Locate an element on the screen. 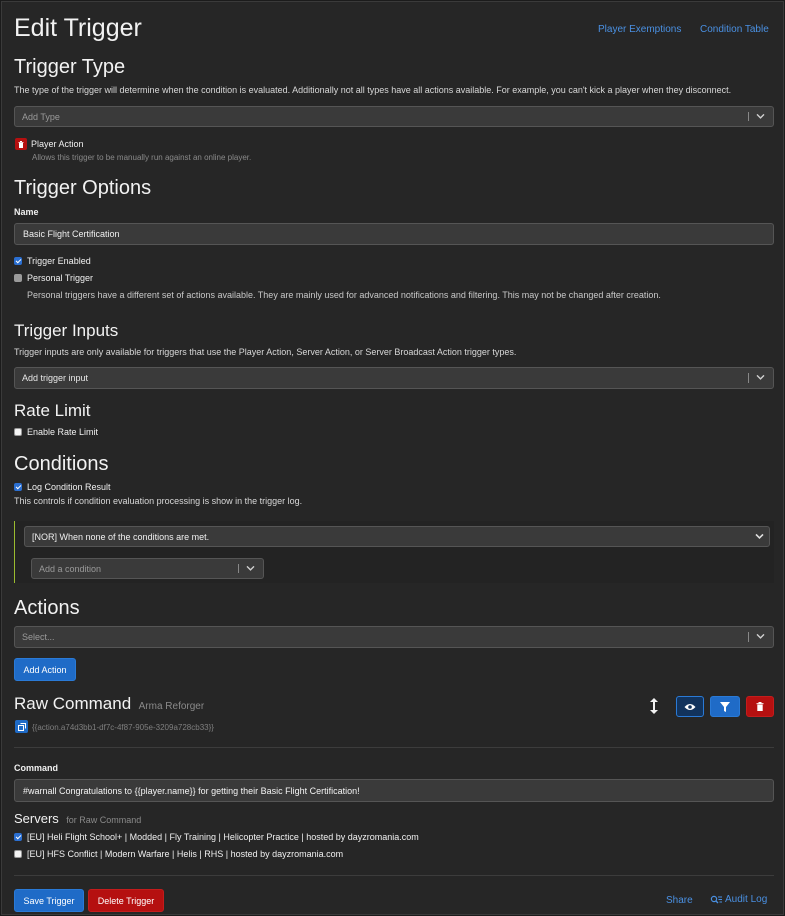 The image size is (785, 916). add-trigger-input-placeholder: Add trigger input is located at coordinates (55, 378).